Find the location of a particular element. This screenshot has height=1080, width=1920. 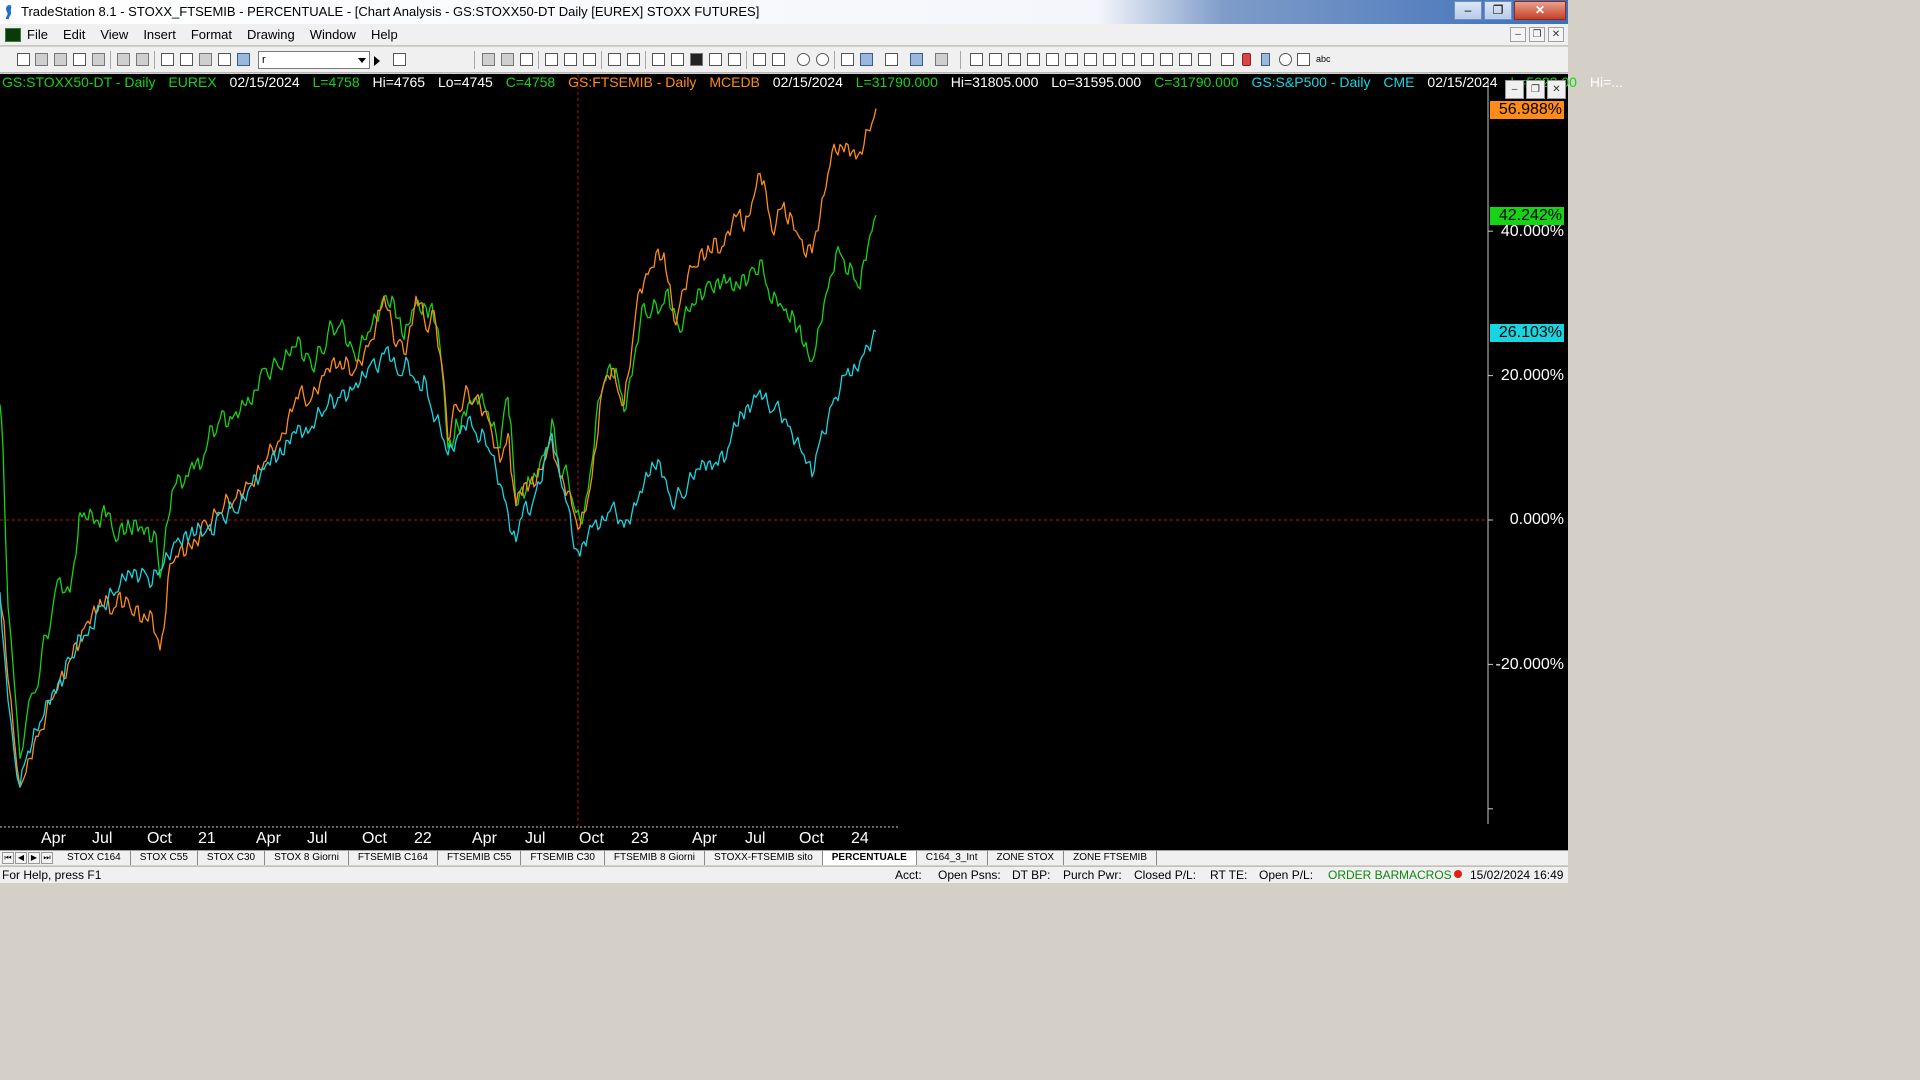

freehand-icon is located at coordinates (1204, 59).